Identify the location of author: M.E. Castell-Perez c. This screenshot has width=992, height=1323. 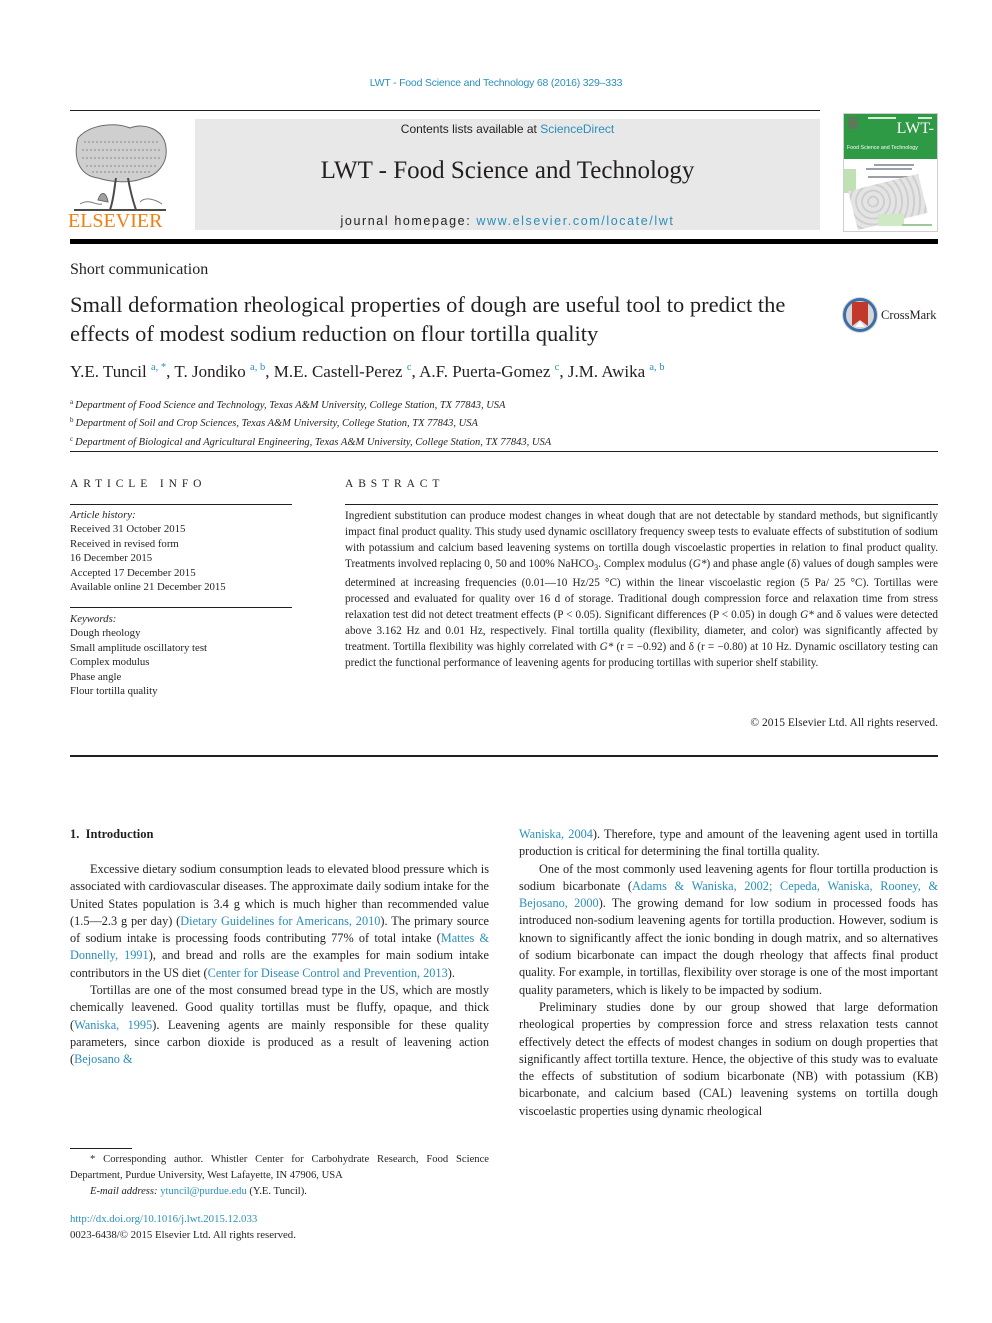
(343, 371).